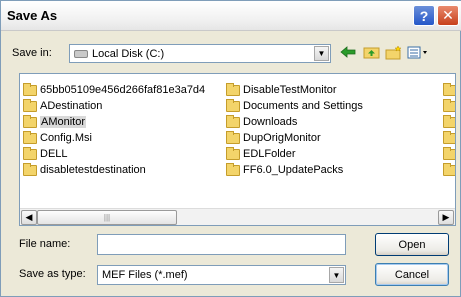  I want to click on list-item: Downloads, so click(261, 122).